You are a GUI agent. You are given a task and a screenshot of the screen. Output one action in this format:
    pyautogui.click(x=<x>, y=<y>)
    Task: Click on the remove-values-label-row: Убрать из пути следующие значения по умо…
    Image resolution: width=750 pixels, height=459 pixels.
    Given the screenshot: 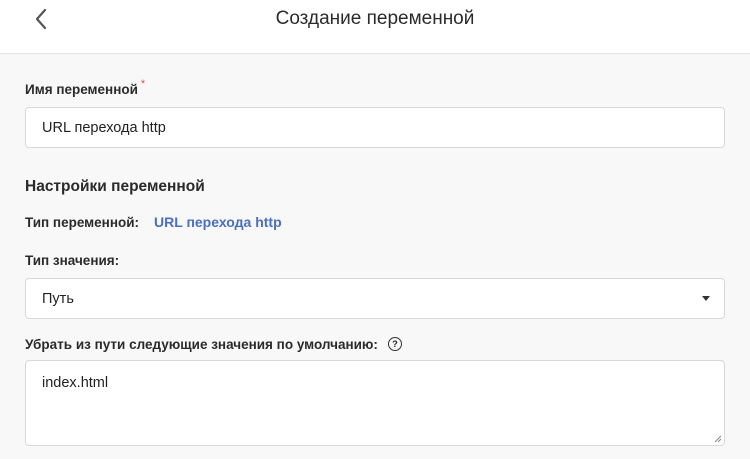 What is the action you would take?
    pyautogui.click(x=213, y=345)
    